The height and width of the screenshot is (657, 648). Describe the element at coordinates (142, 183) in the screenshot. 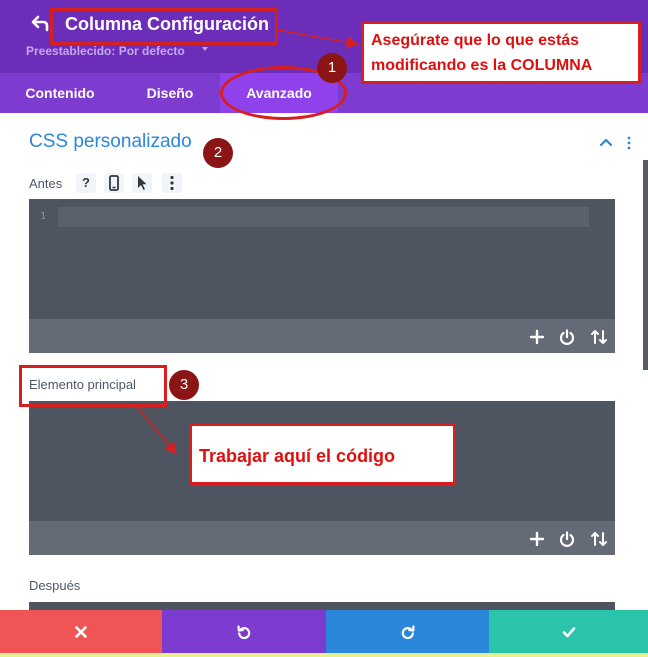

I see `hover-pointer-icon` at that location.